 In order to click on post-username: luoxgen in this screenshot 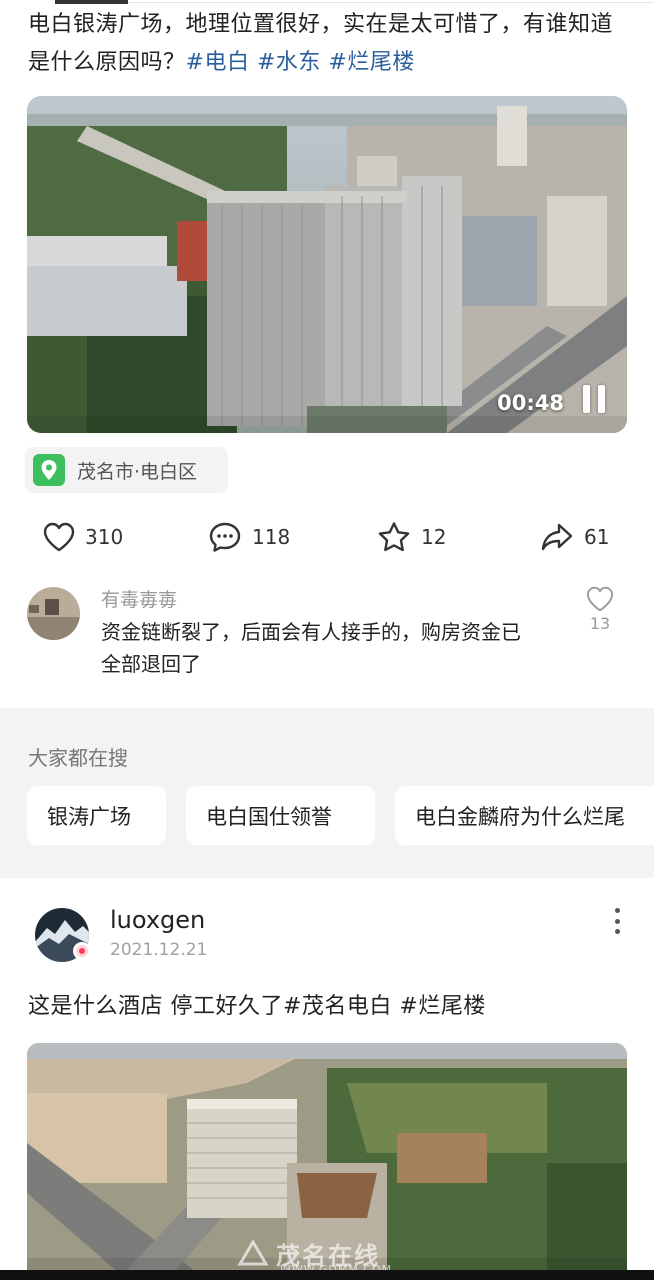, I will do `click(157, 920)`.